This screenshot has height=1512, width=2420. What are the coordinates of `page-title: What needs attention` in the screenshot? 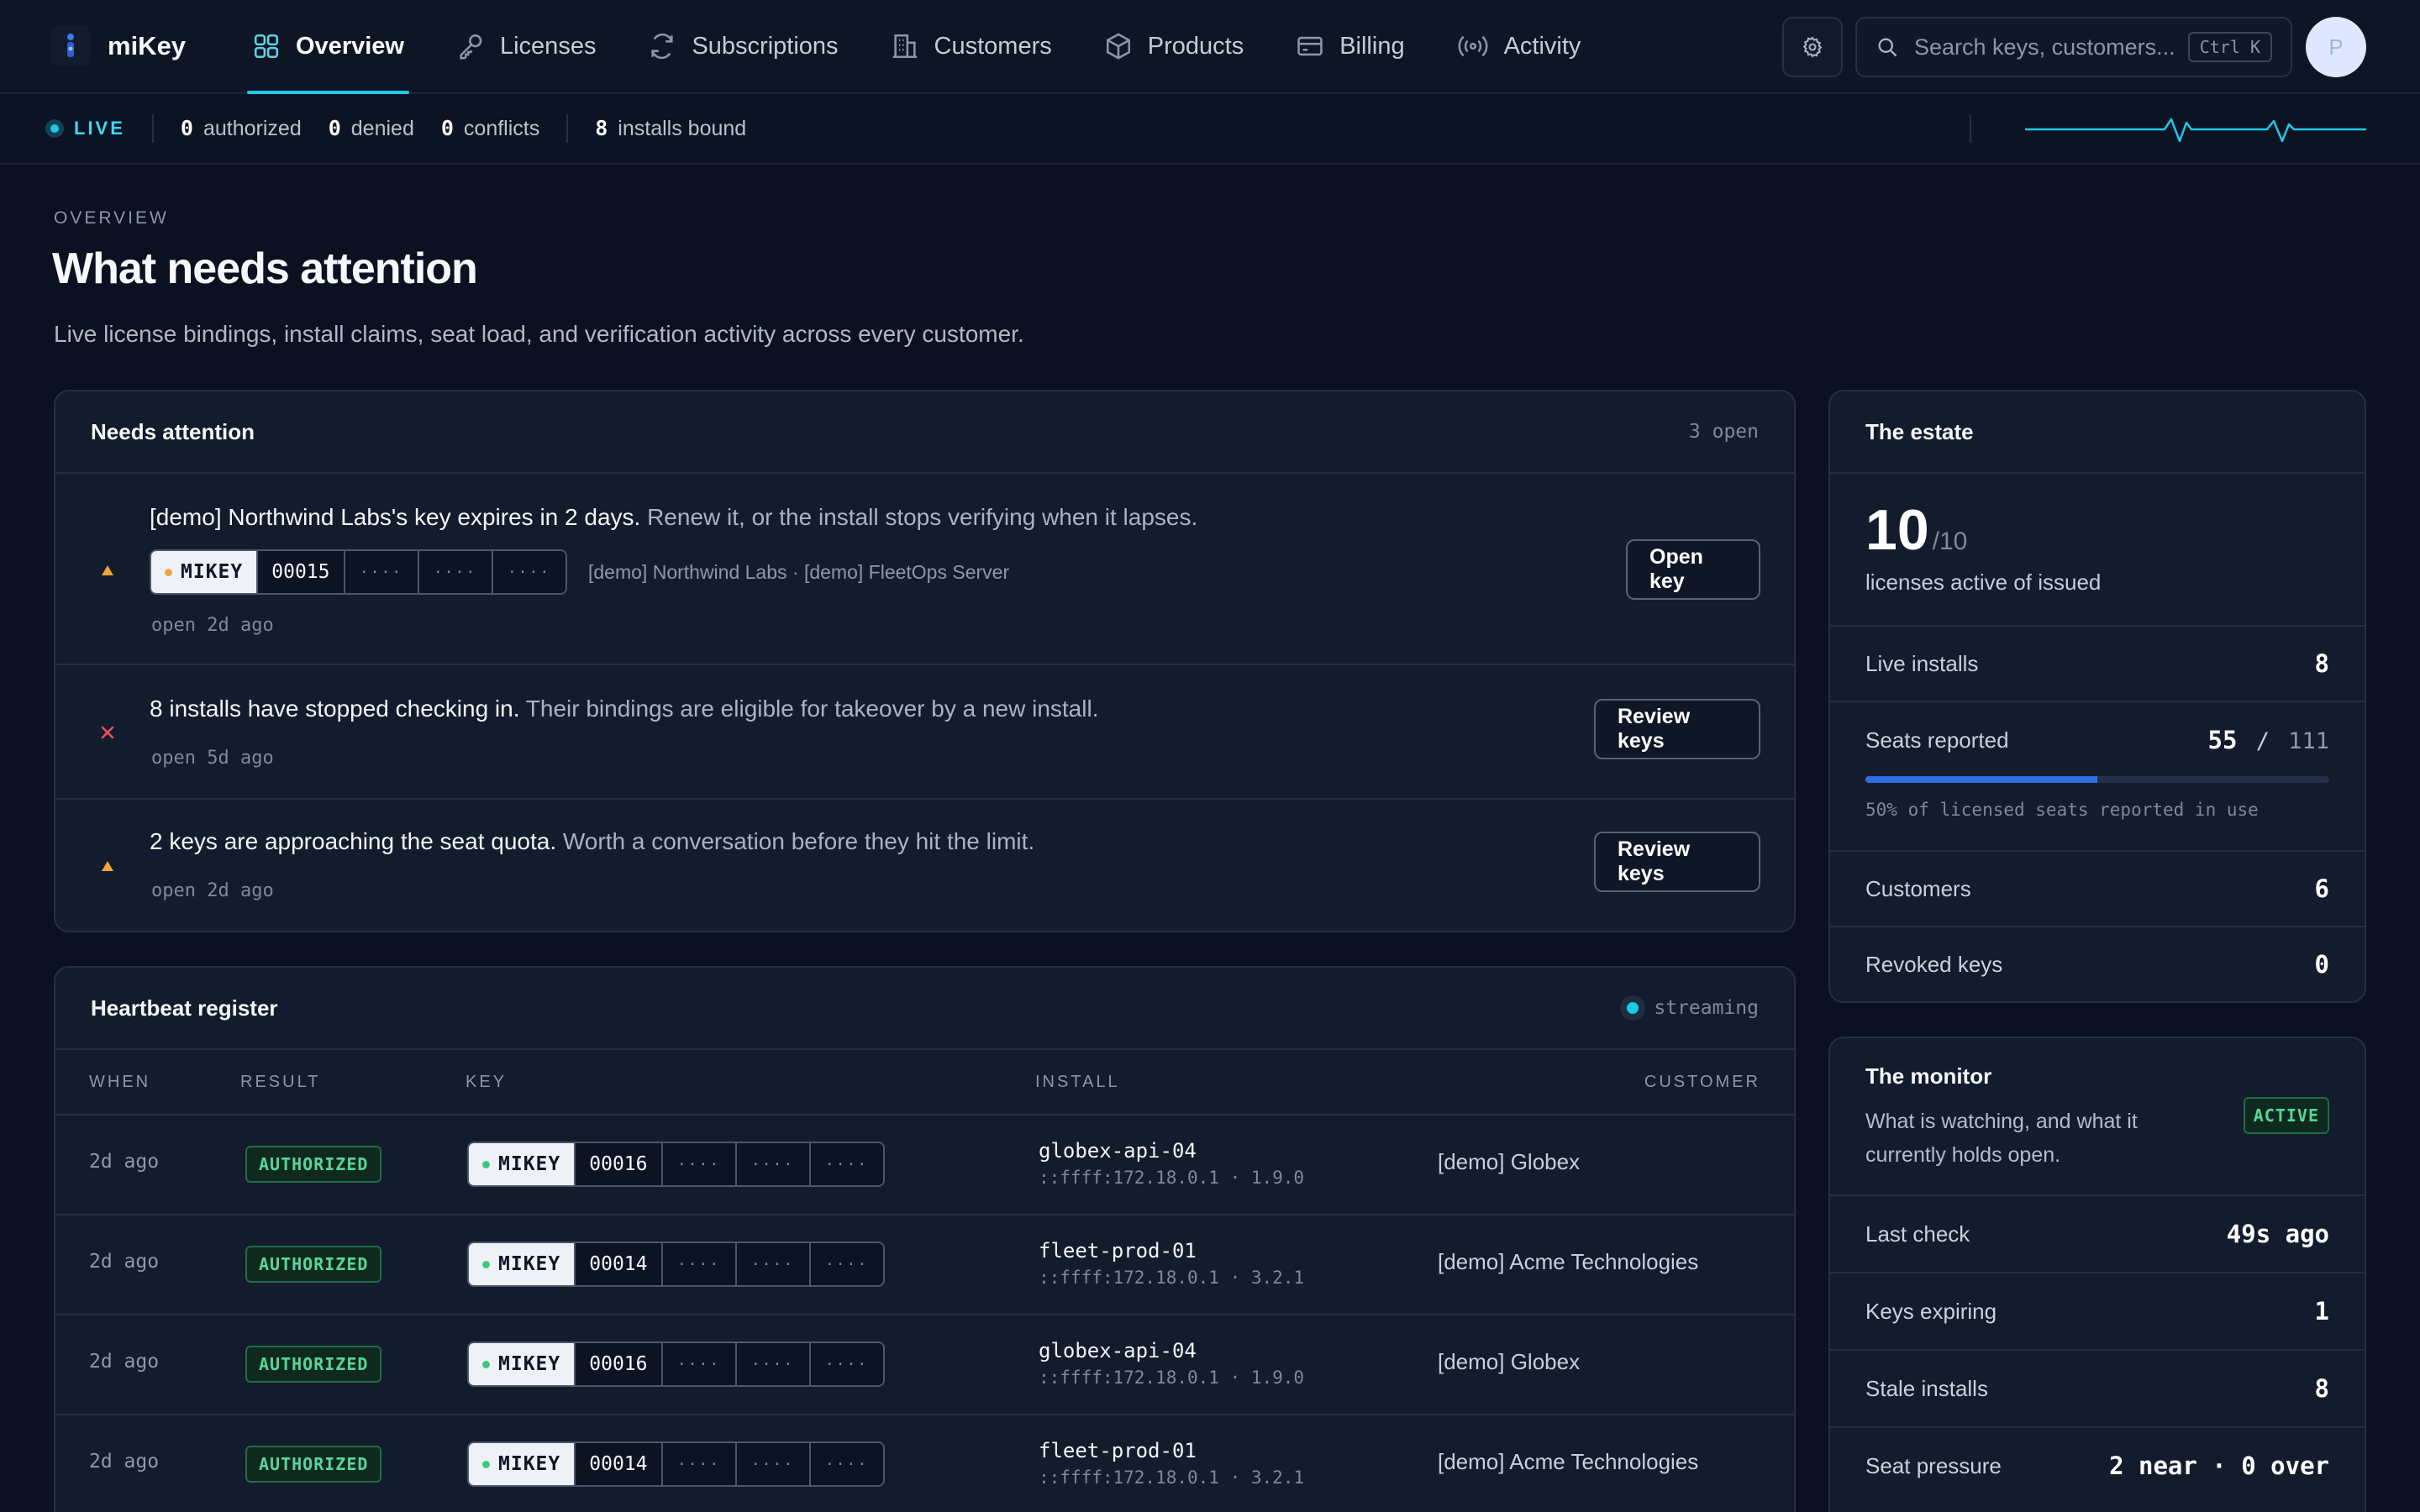 It's located at (265, 268).